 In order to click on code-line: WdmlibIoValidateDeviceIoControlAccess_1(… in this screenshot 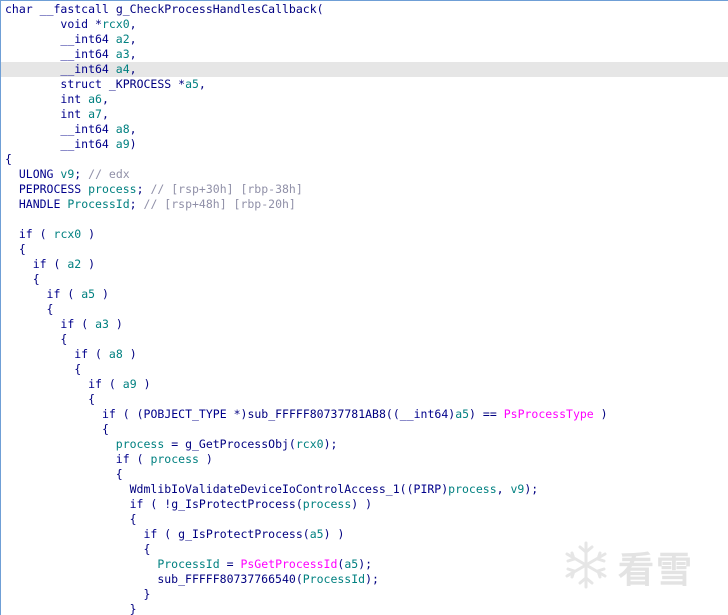, I will do `click(364, 489)`.